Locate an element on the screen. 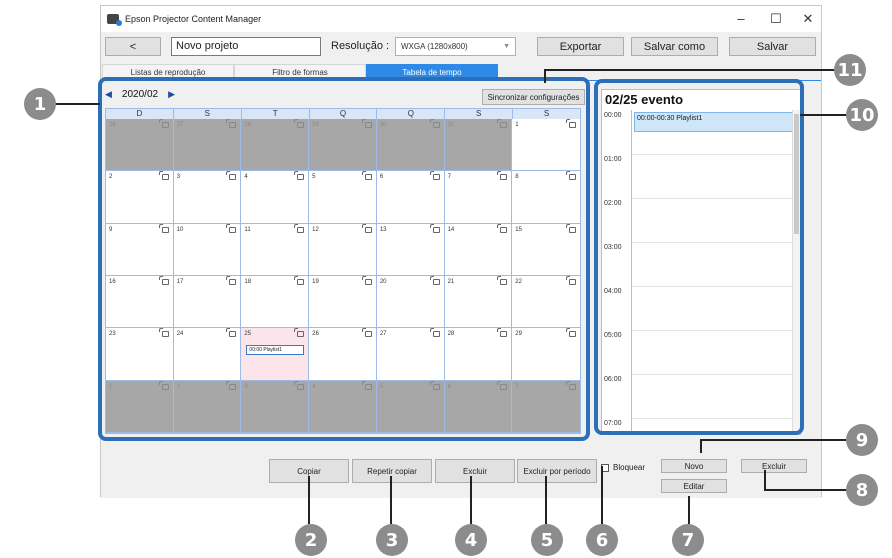 Image resolution: width=892 pixels, height=558 pixels. repeat-copy-button: Repetir copiar is located at coordinates (392, 471).